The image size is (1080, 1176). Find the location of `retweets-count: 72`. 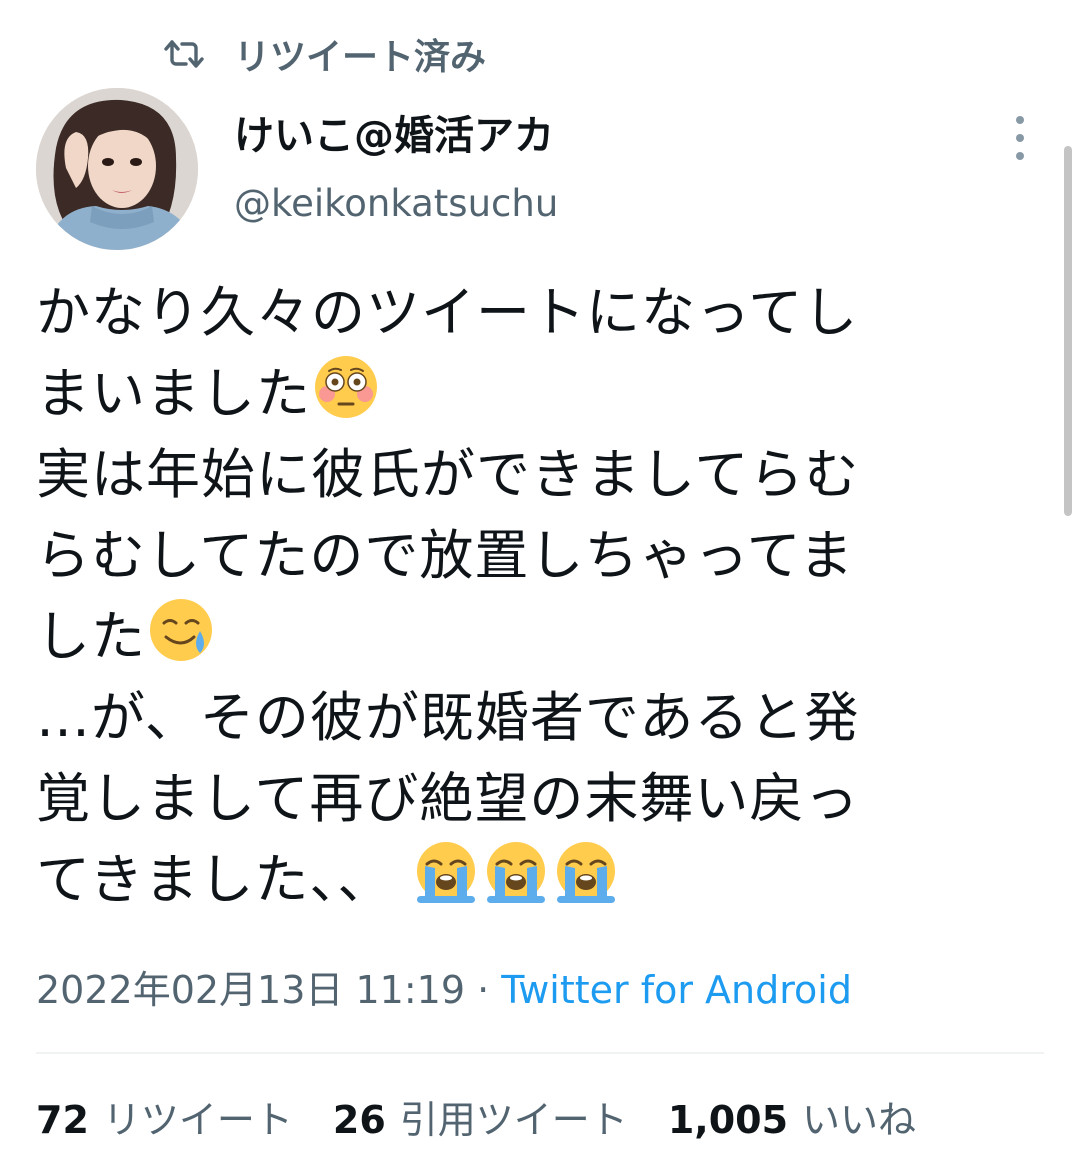

retweets-count: 72 is located at coordinates (62, 1120).